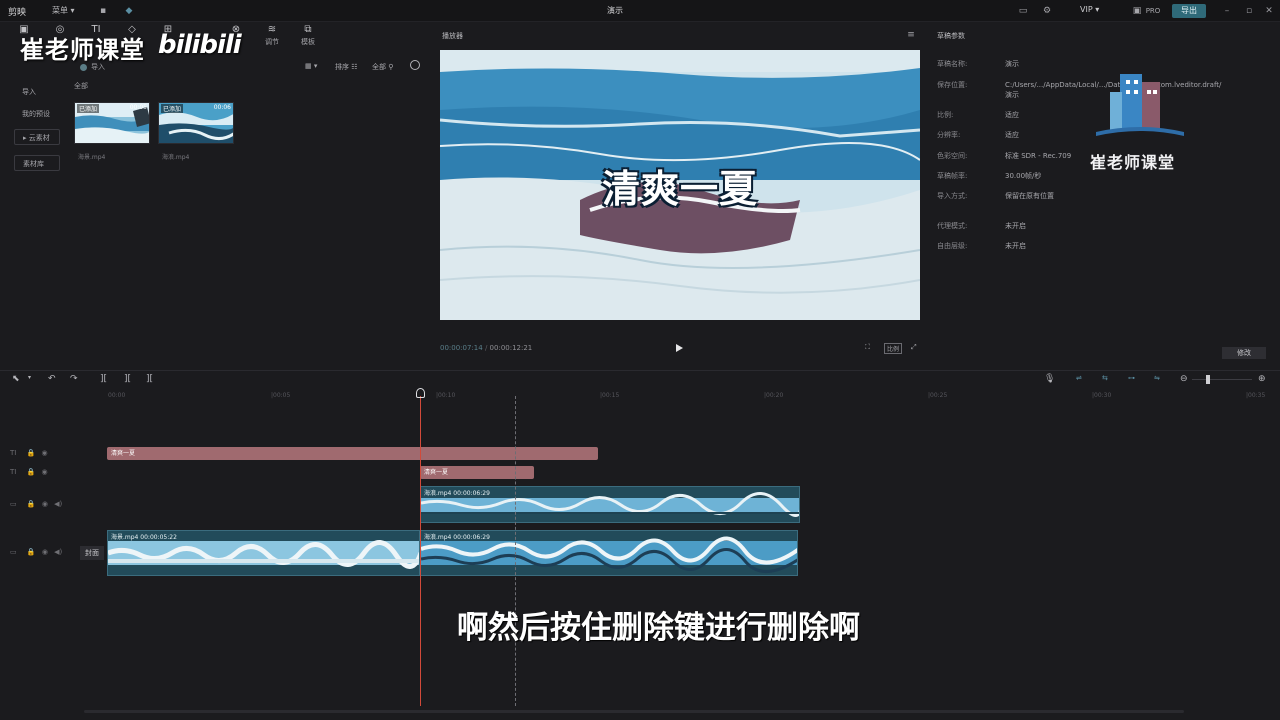 The height and width of the screenshot is (720, 1280). What do you see at coordinates (272, 36) in the screenshot?
I see `tool-adjust: ≋ 调节` at bounding box center [272, 36].